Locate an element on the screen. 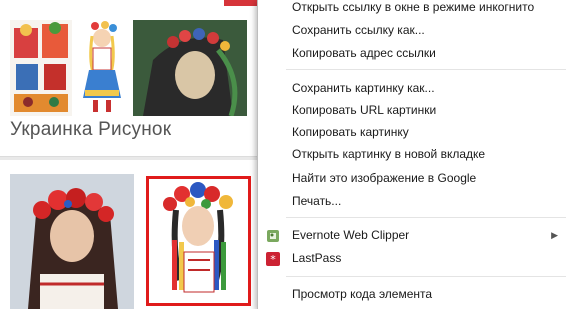 The height and width of the screenshot is (309, 571). menu-copy-image-url: Копировать URL картинки is located at coordinates (413, 110).